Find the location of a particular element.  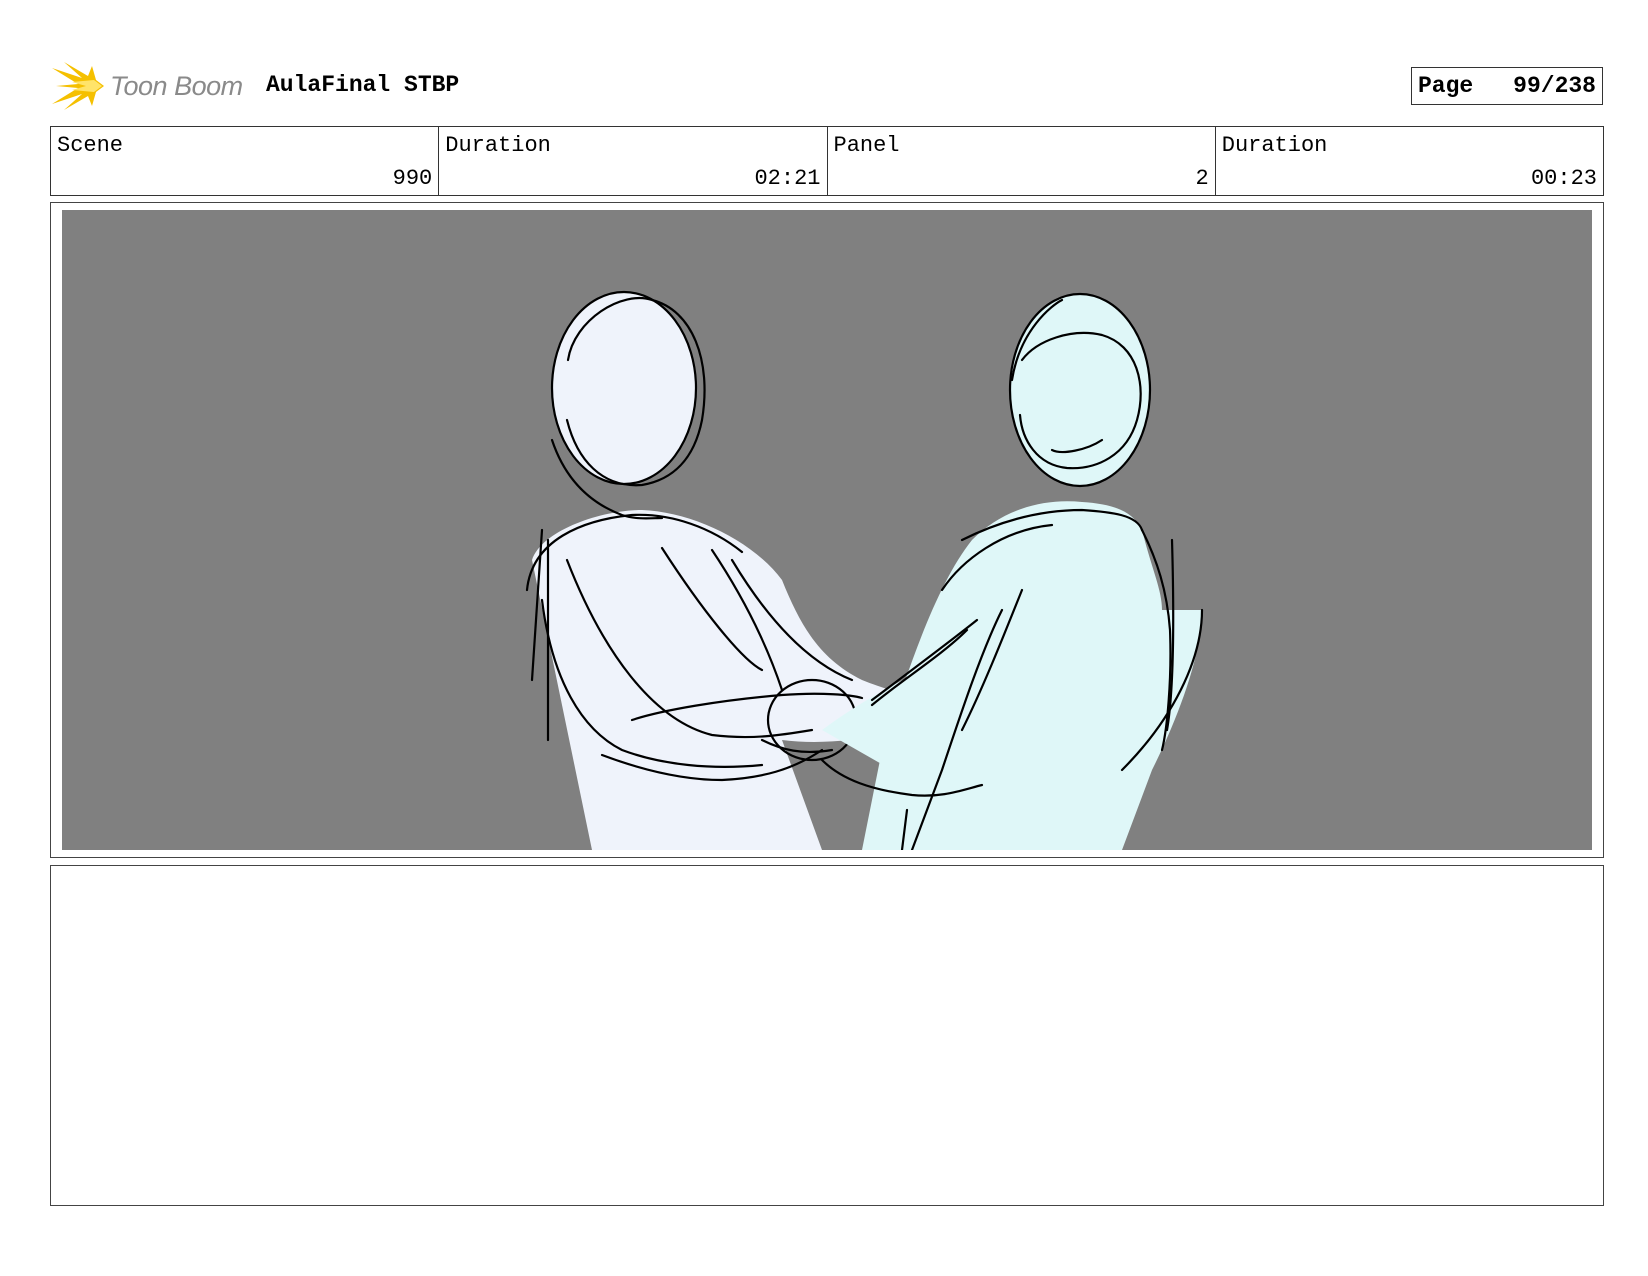

page-value: 99/238 is located at coordinates (1554, 86).